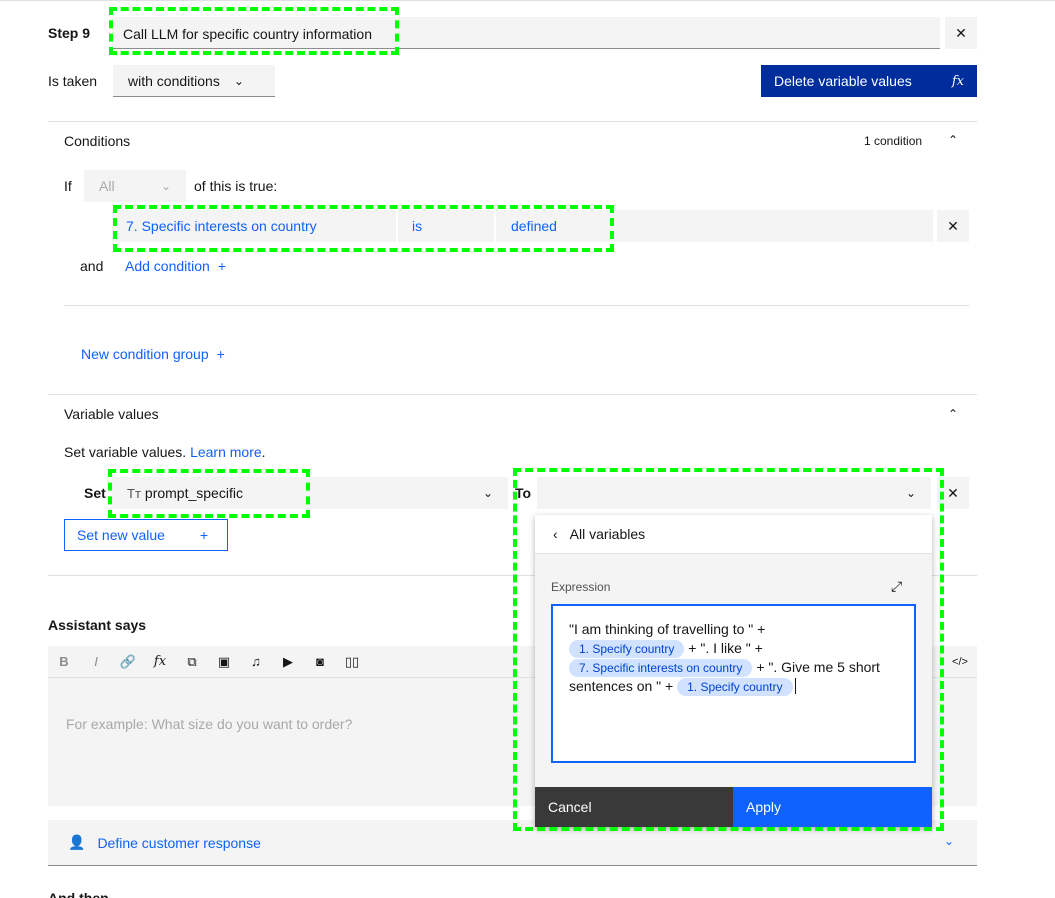 The height and width of the screenshot is (898, 1055). I want to click on delete-variable-values-button: Delete variable values fx, so click(869, 81).